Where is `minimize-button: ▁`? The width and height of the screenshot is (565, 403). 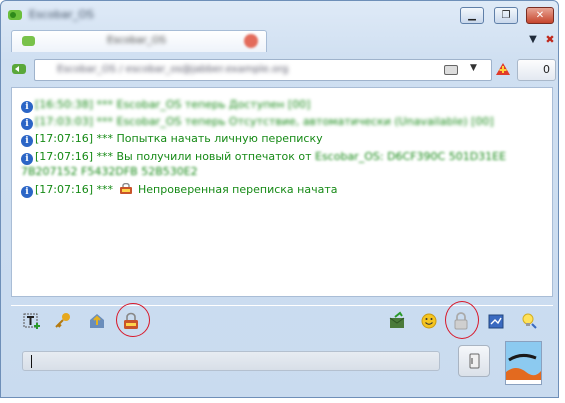
minimize-button: ▁ is located at coordinates (472, 15).